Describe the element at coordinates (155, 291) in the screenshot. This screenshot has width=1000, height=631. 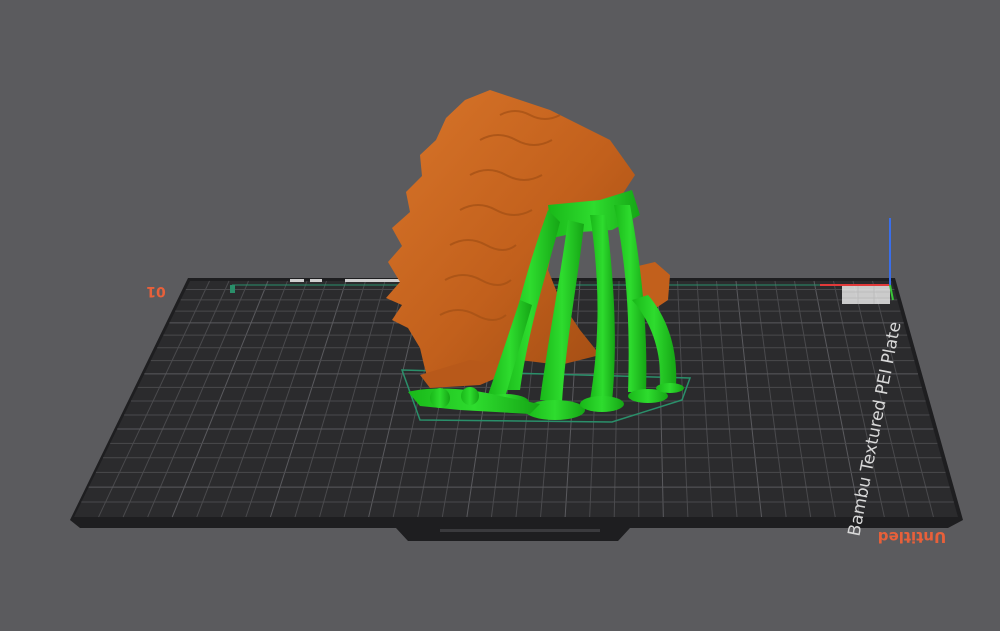
I see `plate-number-label: 01` at that location.